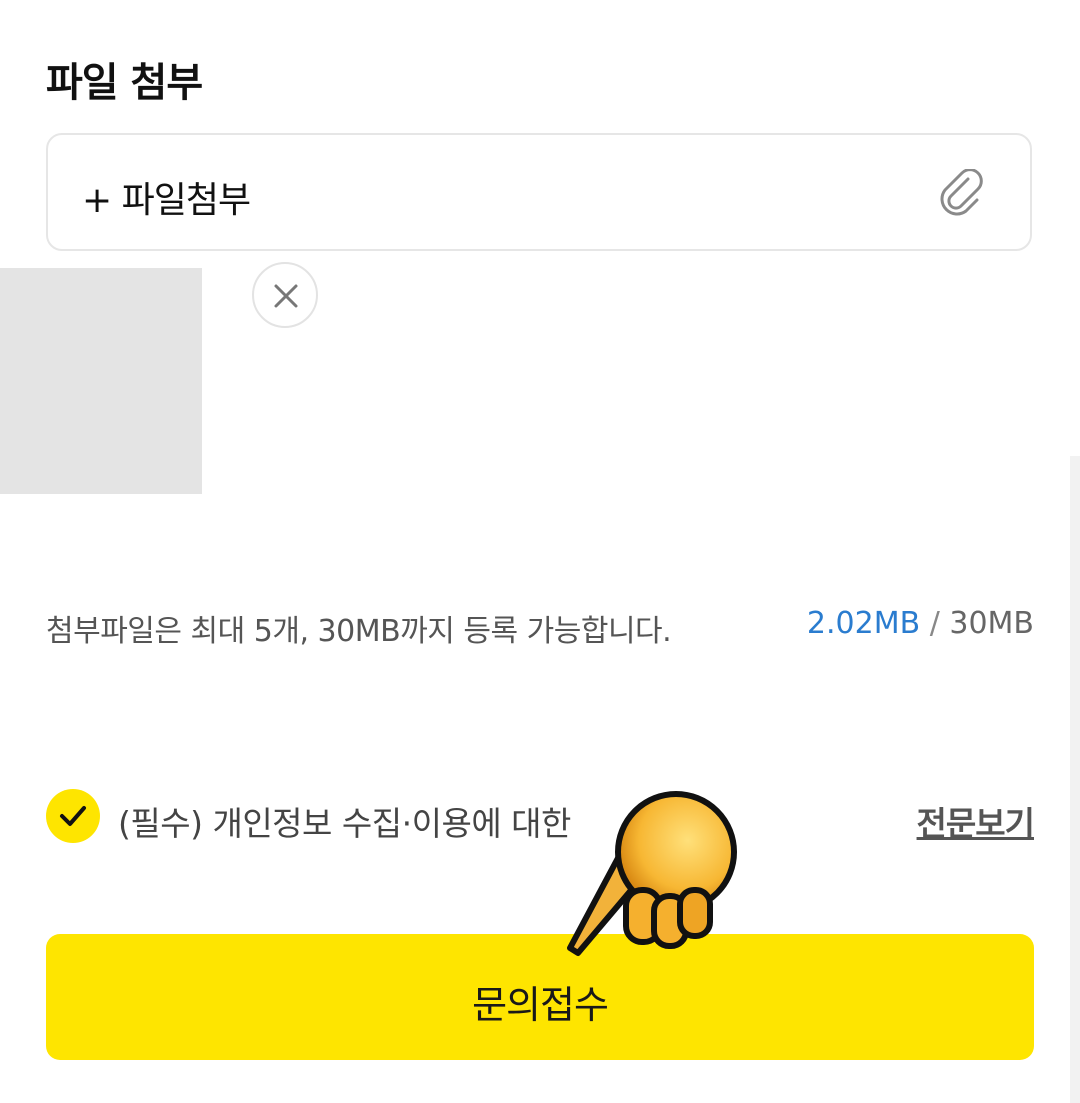  Describe the element at coordinates (652, 873) in the screenshot. I see `pointing-hand-icon` at that location.